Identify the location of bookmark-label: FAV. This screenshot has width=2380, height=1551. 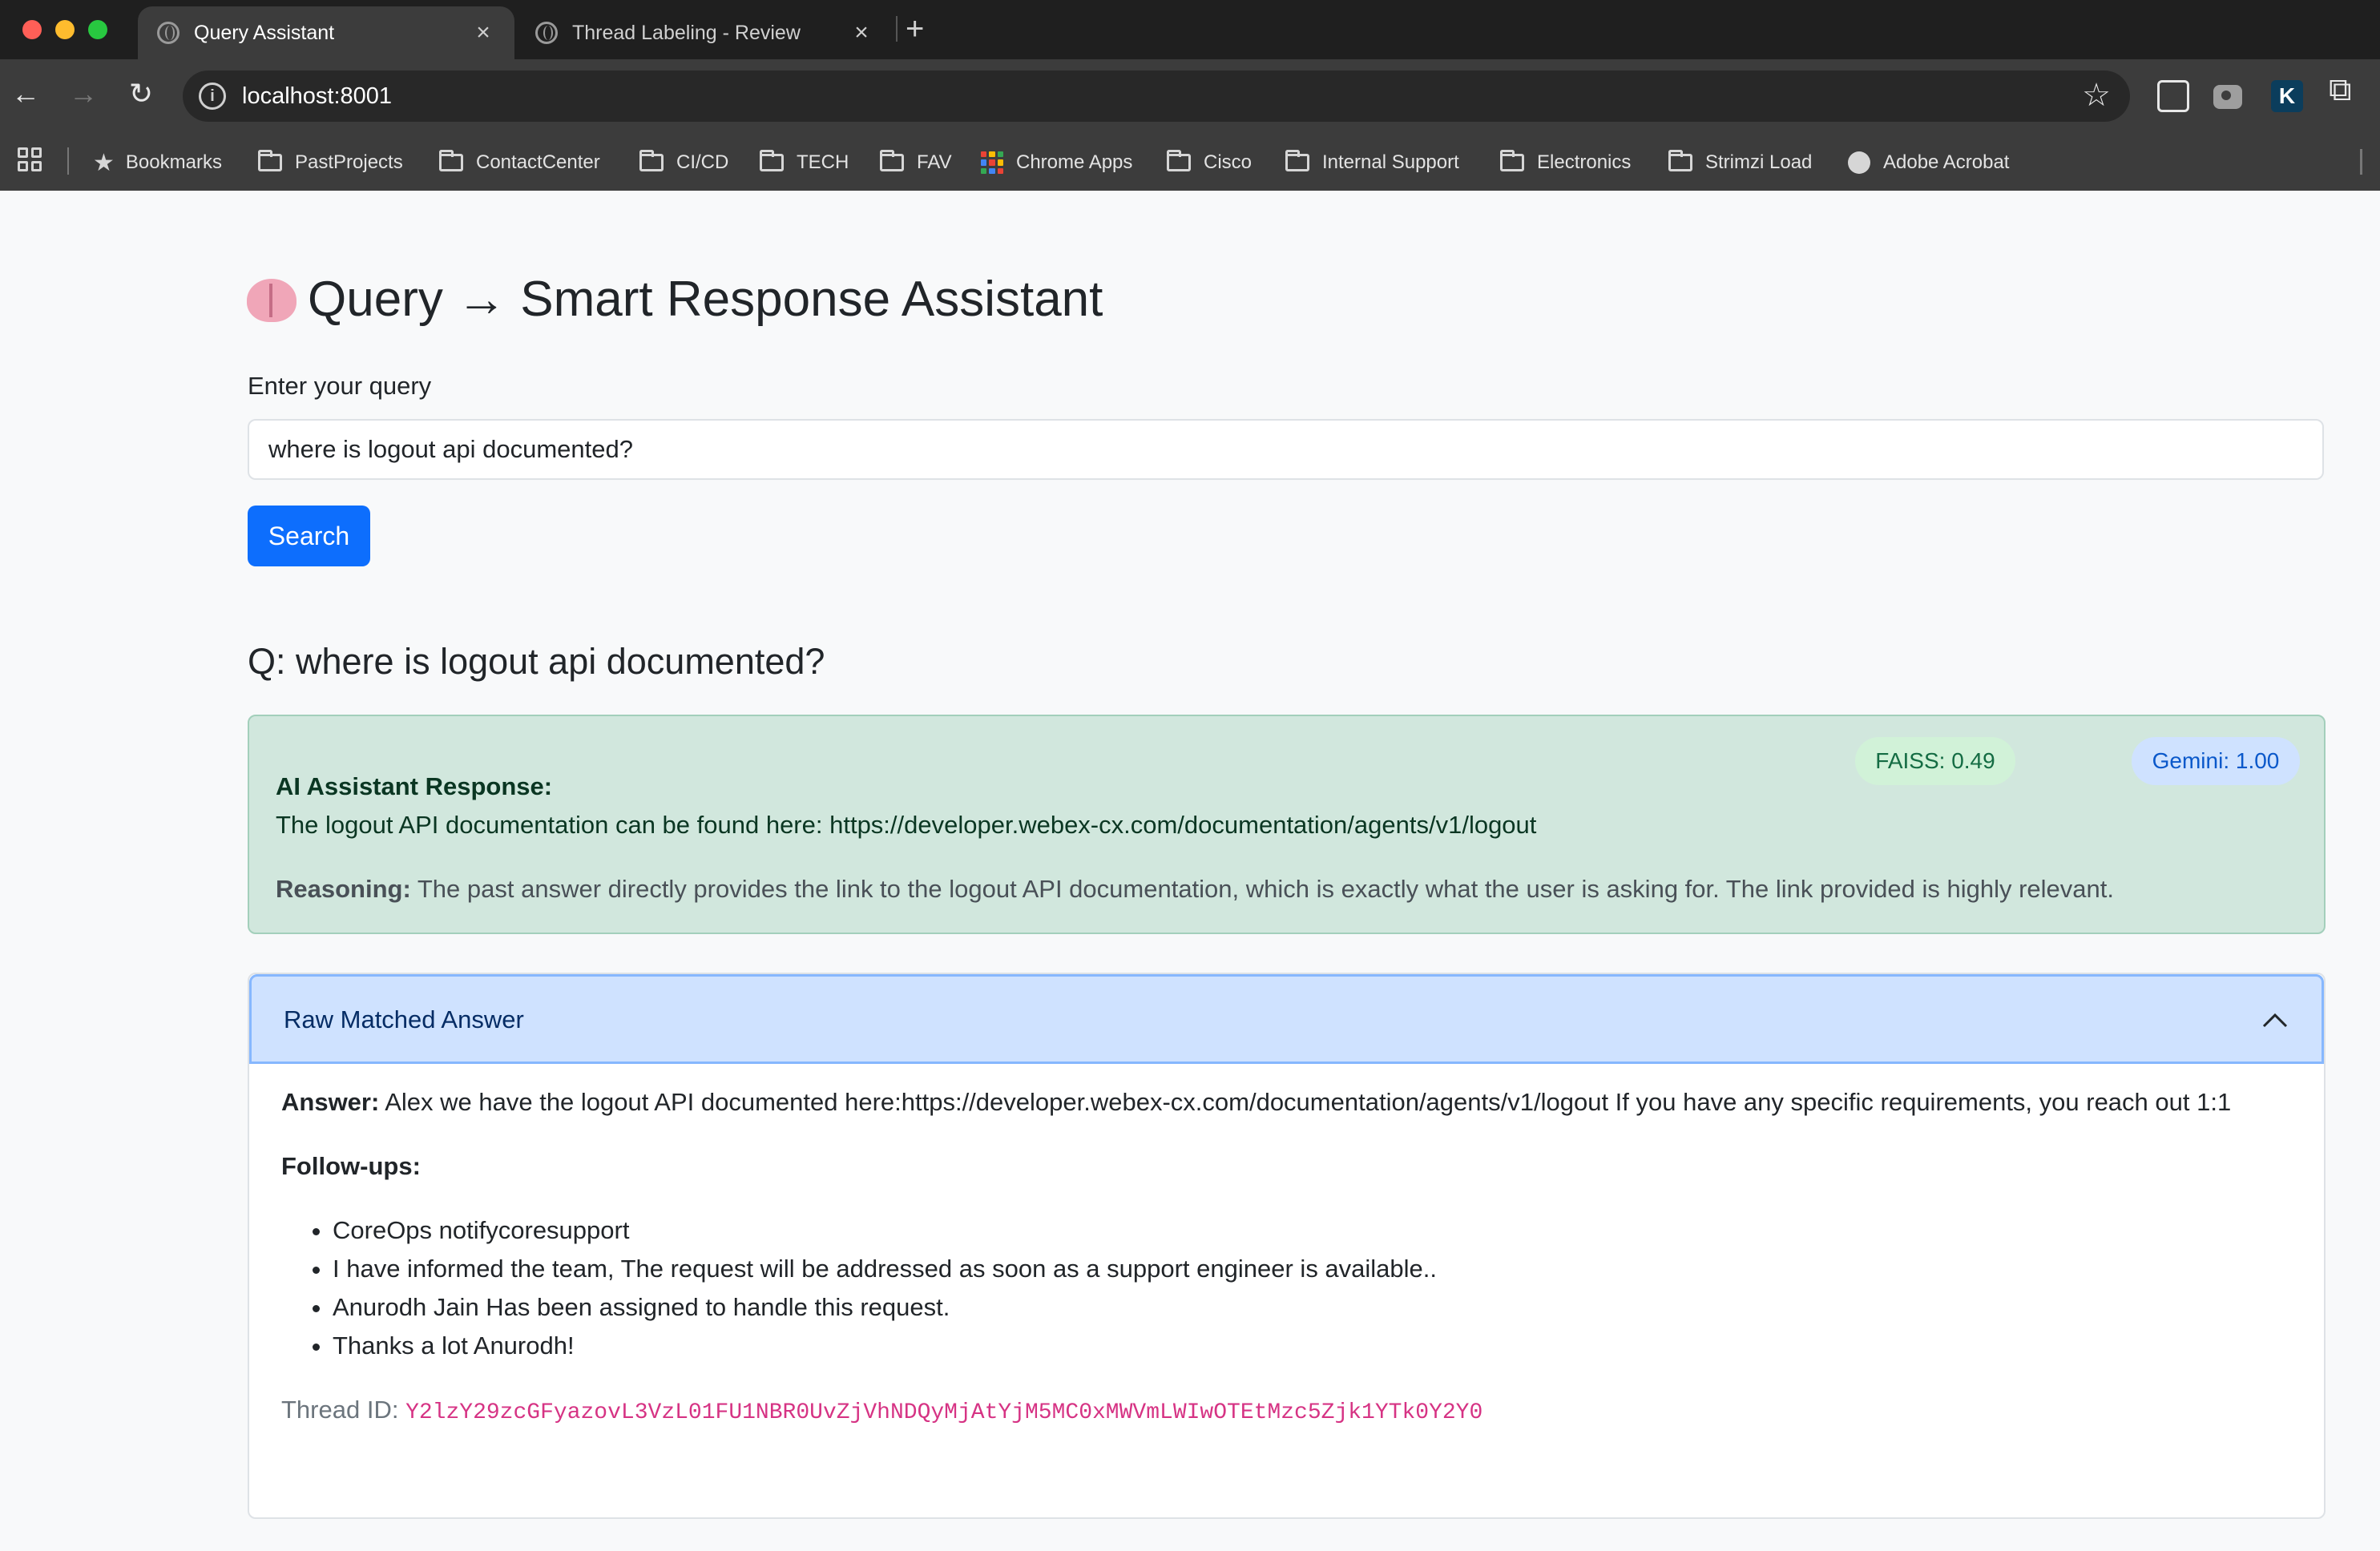
(935, 162).